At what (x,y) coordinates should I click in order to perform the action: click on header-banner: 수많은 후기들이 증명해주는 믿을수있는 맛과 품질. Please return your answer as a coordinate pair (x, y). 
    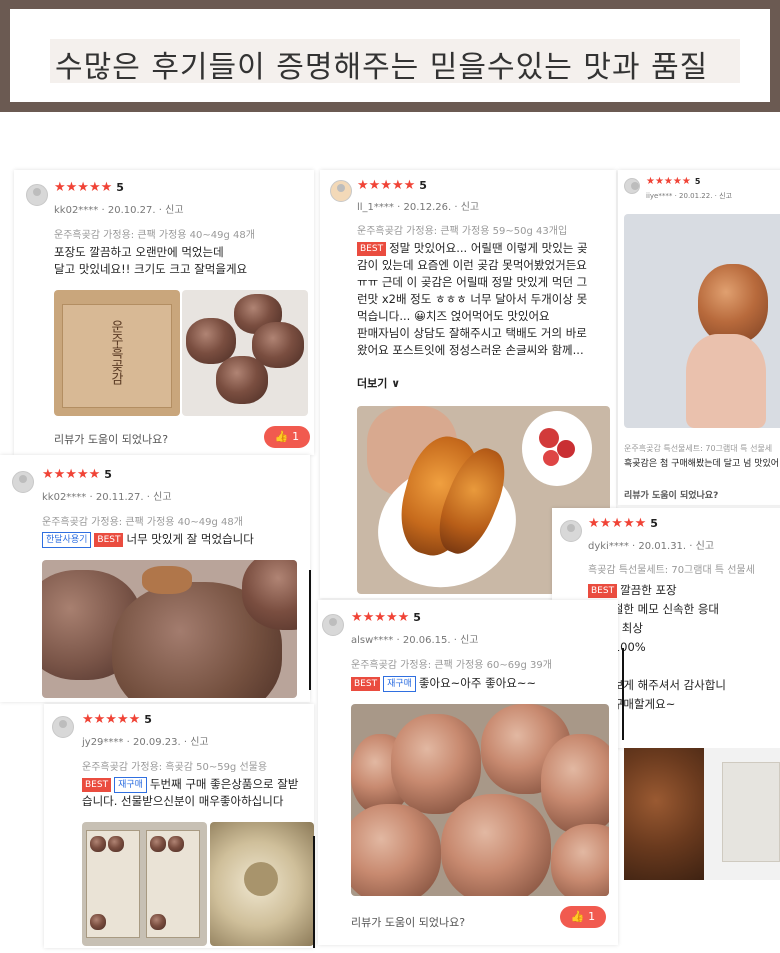
    Looking at the image, I should click on (390, 56).